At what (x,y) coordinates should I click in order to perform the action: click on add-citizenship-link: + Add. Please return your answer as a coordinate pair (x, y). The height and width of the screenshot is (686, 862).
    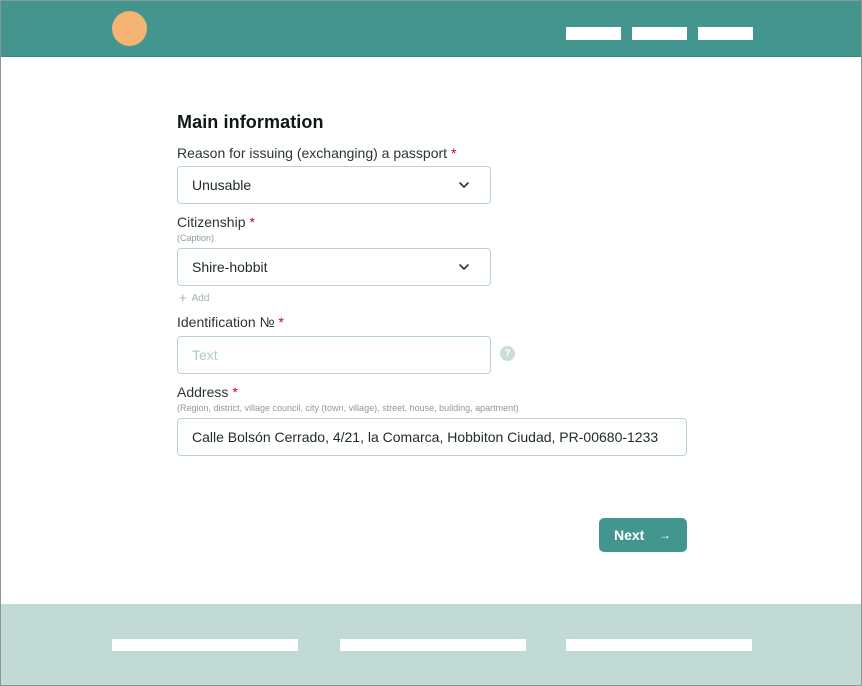
    Looking at the image, I should click on (194, 297).